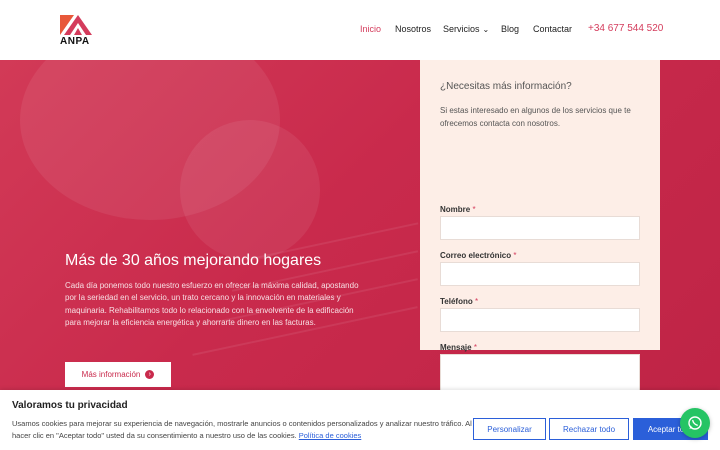 This screenshot has width=720, height=450. Describe the element at coordinates (111, 374) in the screenshot. I see `more-info-label: Más información` at that location.